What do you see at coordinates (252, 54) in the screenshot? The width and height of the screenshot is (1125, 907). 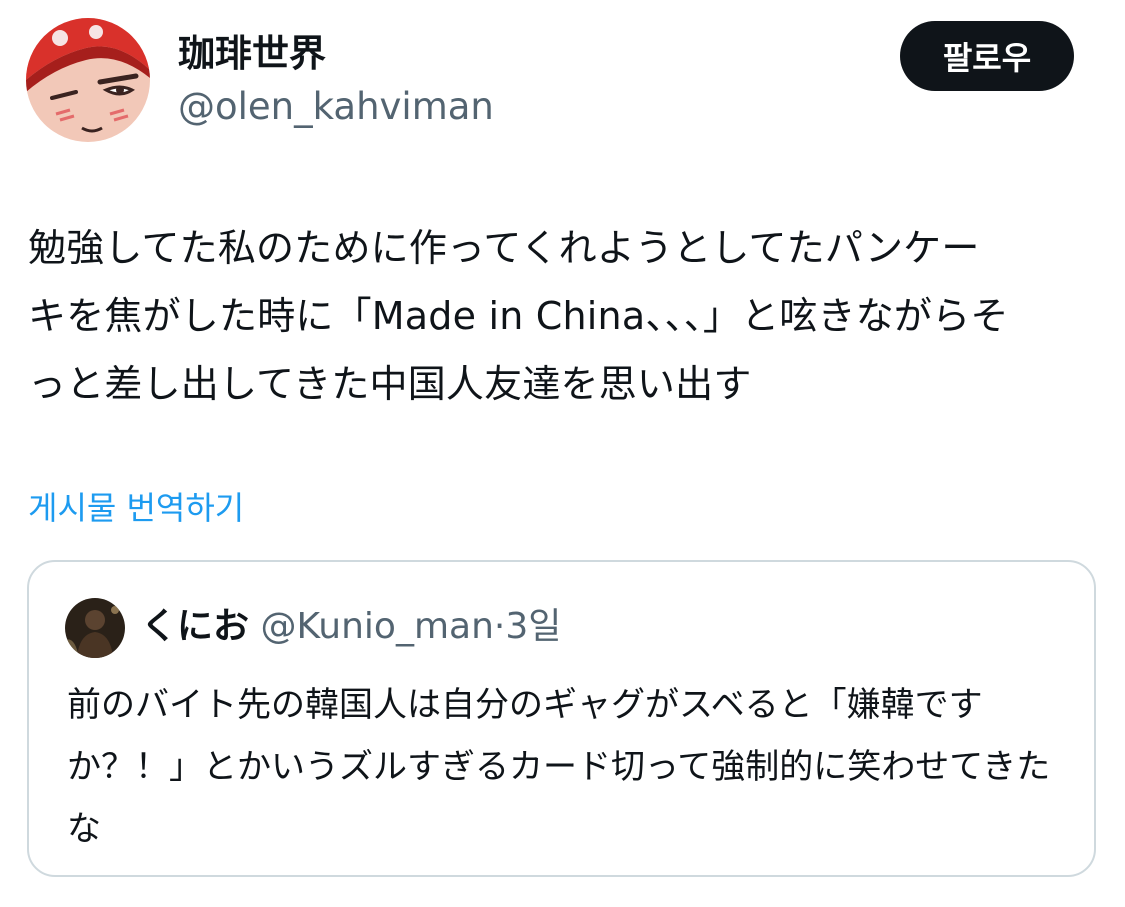 I see `author-display-name: 珈琲世界` at bounding box center [252, 54].